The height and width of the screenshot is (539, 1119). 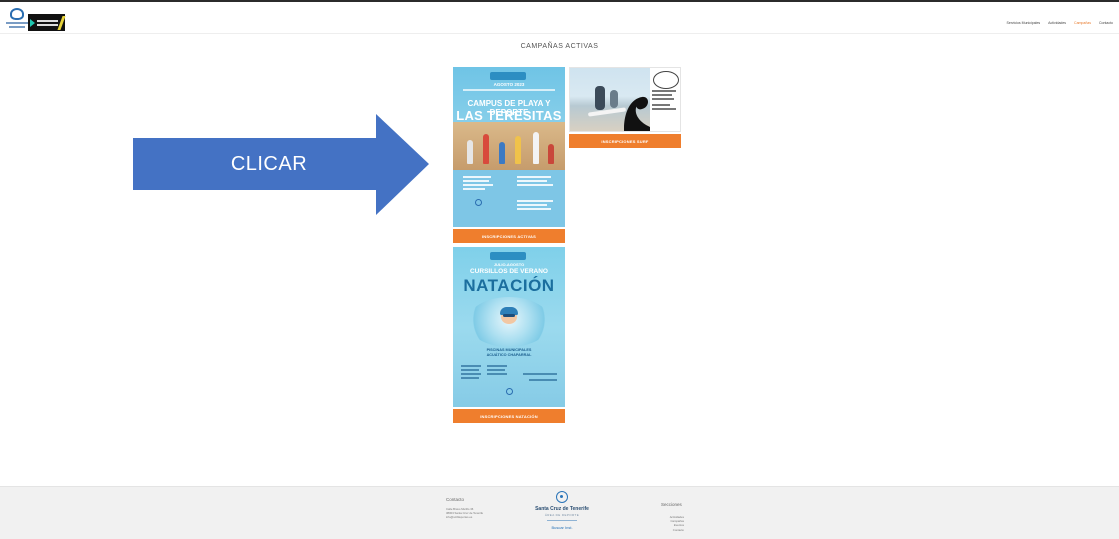 I want to click on nav-actividades: Actividades, so click(x=1057, y=23).